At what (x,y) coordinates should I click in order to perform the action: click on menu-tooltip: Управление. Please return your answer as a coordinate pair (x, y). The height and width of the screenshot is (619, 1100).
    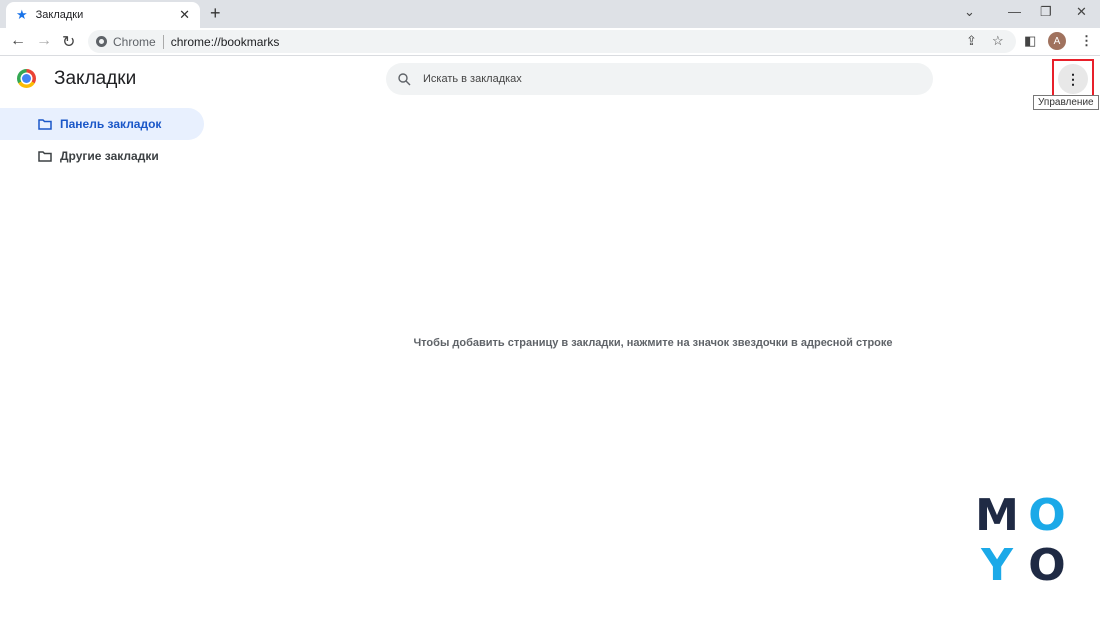
    Looking at the image, I should click on (1066, 102).